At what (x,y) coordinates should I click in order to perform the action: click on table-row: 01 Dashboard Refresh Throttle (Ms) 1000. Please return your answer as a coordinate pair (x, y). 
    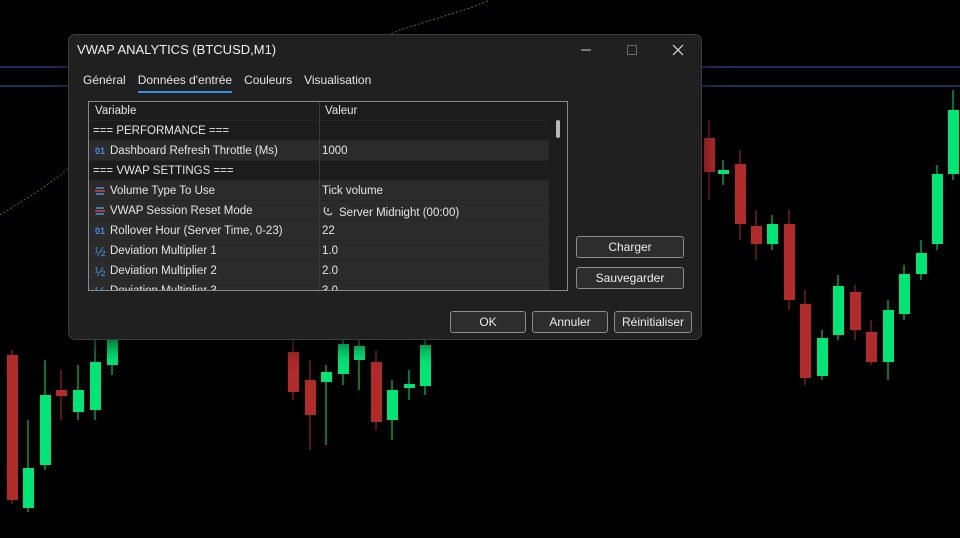
    Looking at the image, I should click on (328, 150).